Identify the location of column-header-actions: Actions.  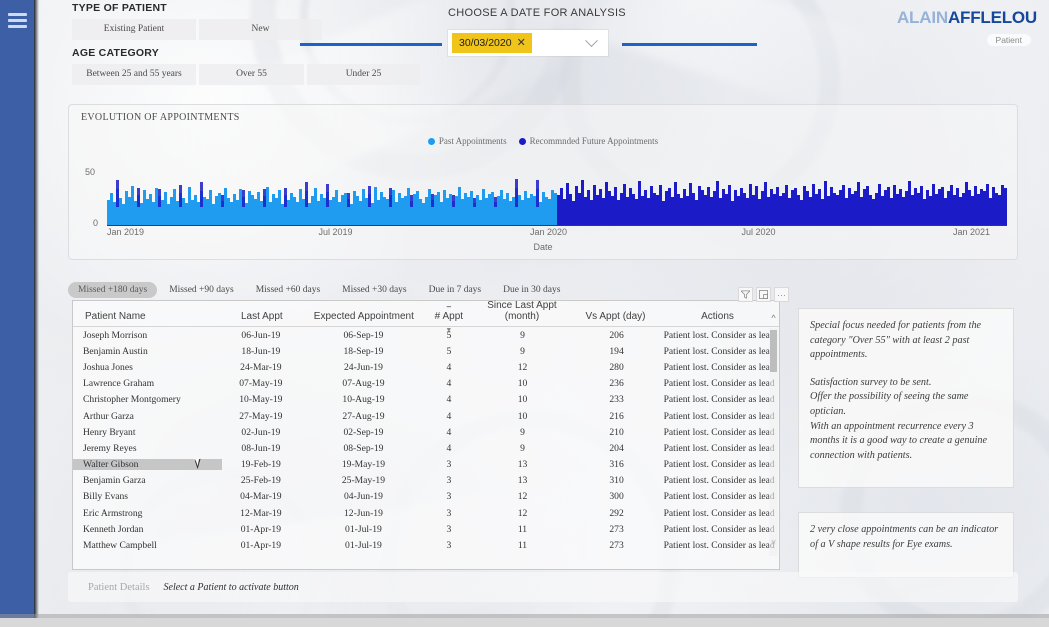
(717, 318).